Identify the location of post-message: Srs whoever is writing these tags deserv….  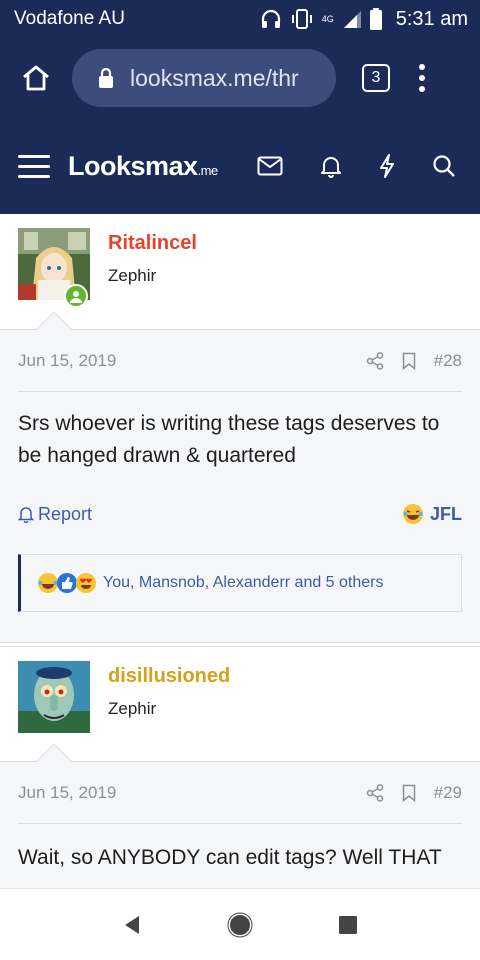
(229, 439).